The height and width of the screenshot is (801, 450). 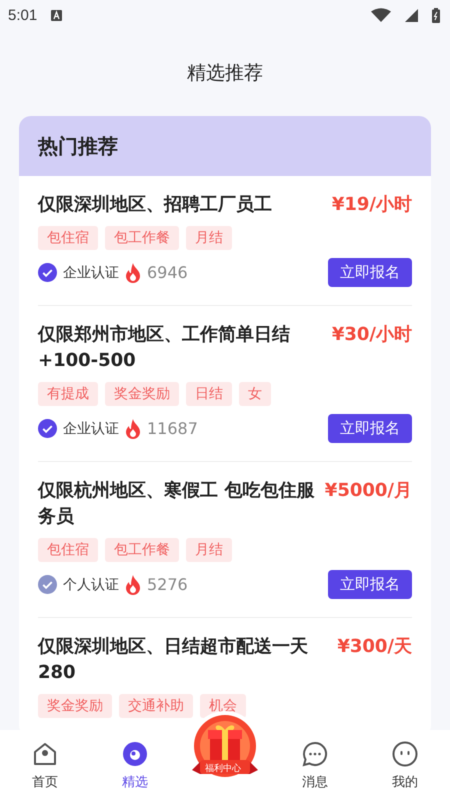 I want to click on job-salary: ¥19/小时, so click(x=372, y=205).